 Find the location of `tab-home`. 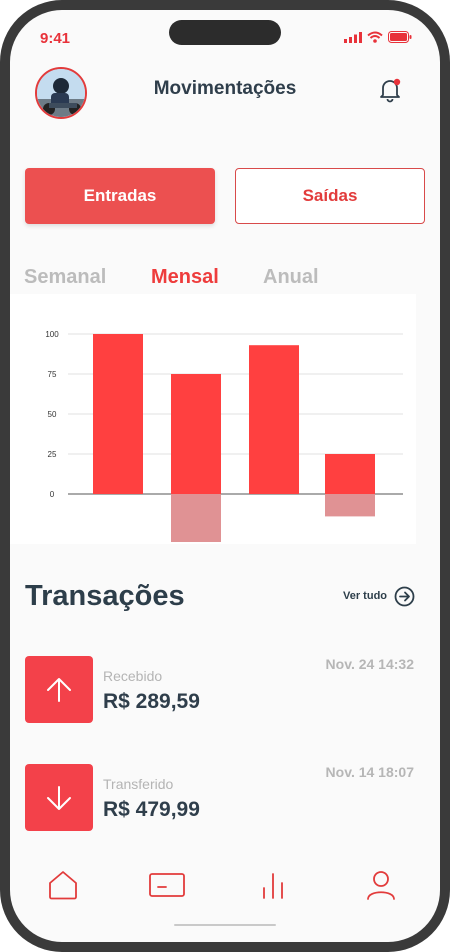

tab-home is located at coordinates (63, 887).